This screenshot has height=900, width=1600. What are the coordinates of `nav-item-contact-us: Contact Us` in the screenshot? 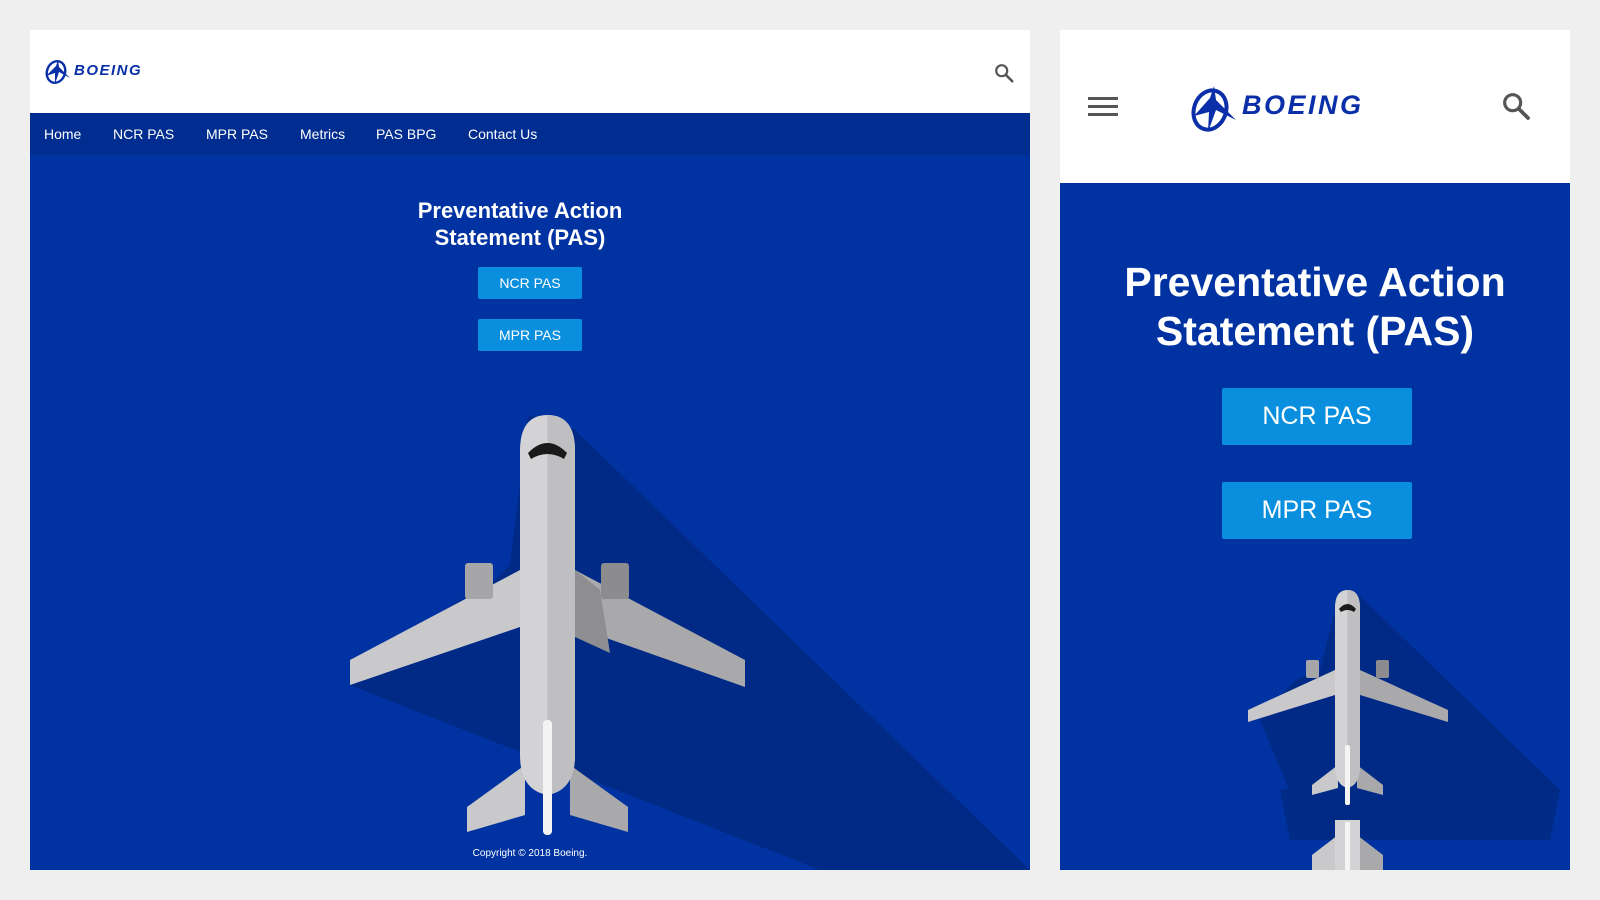 It's located at (502, 134).